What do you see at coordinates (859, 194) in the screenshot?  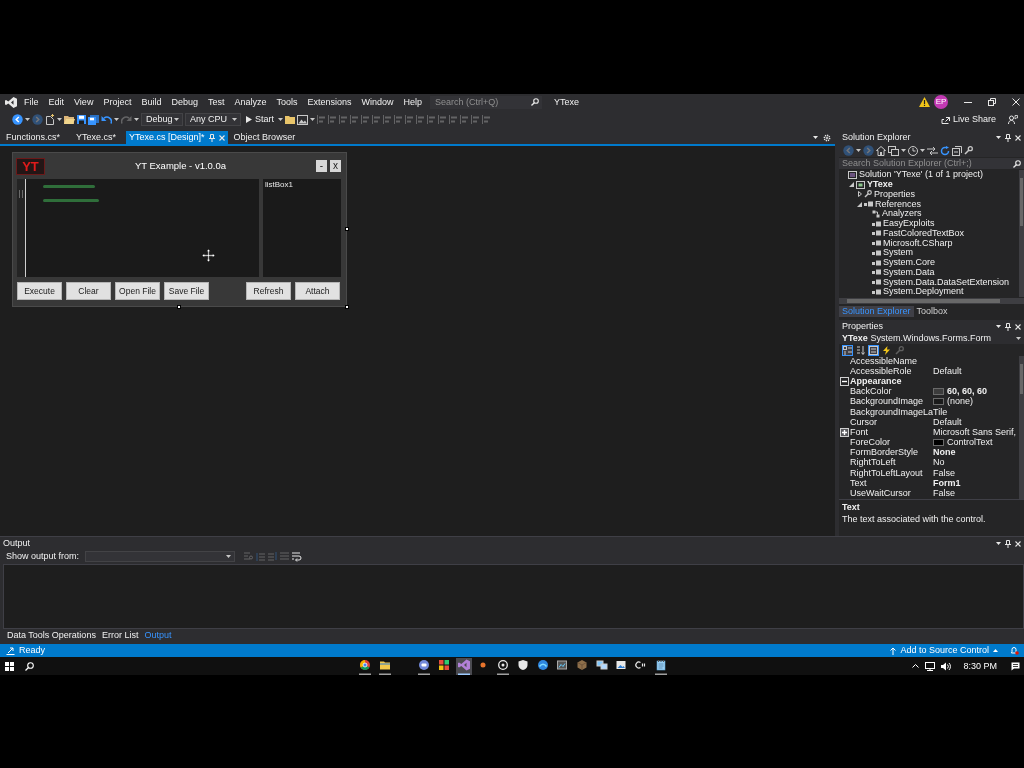 I see `collapsed-arrow-icon` at bounding box center [859, 194].